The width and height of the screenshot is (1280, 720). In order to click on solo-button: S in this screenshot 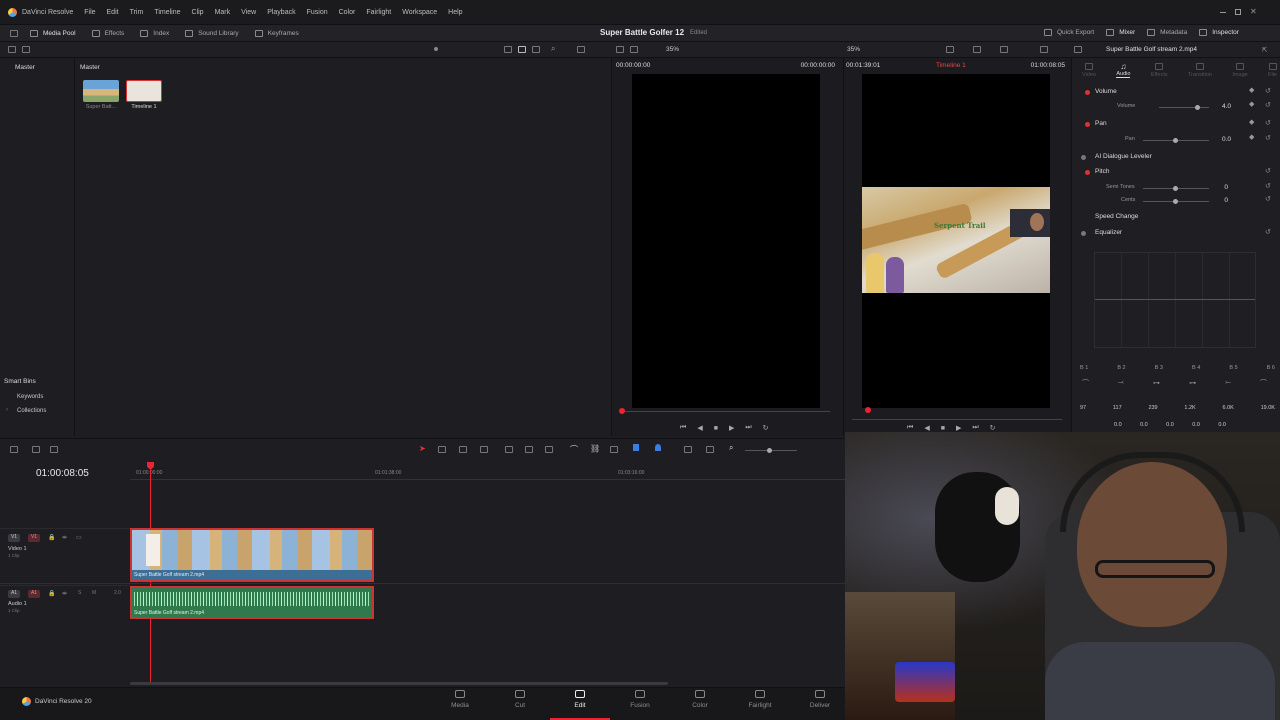, I will do `click(79, 593)`.